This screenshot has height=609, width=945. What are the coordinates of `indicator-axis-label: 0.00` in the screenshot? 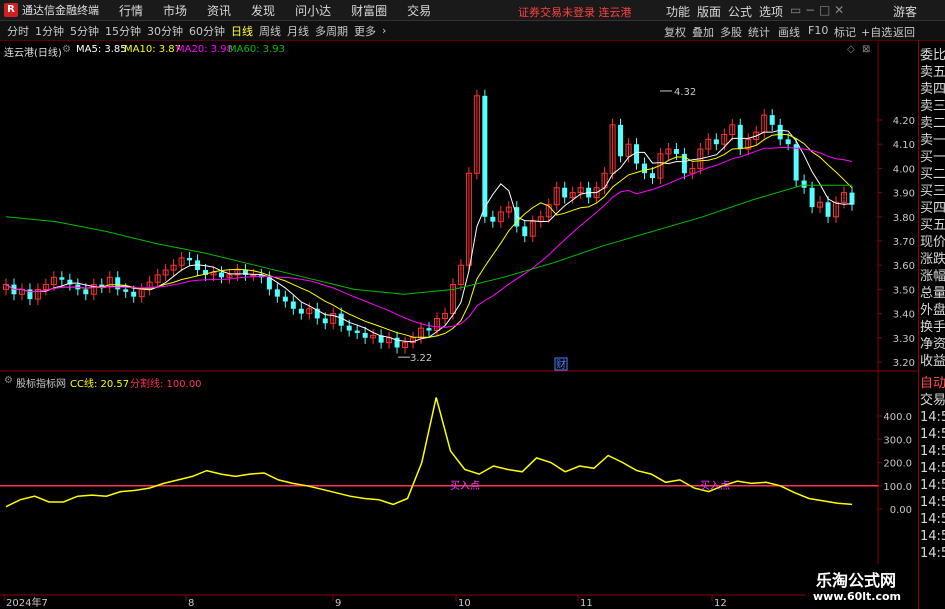 It's located at (901, 510).